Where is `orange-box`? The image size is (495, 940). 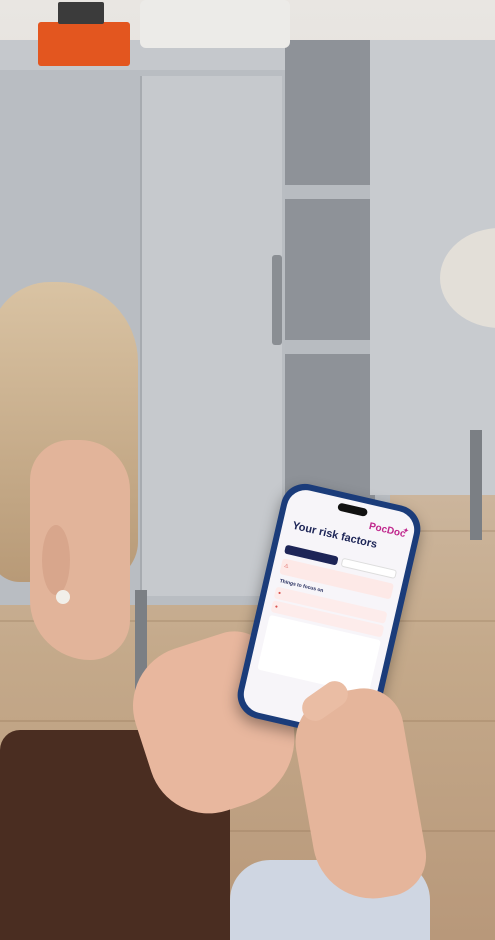 orange-box is located at coordinates (84, 44).